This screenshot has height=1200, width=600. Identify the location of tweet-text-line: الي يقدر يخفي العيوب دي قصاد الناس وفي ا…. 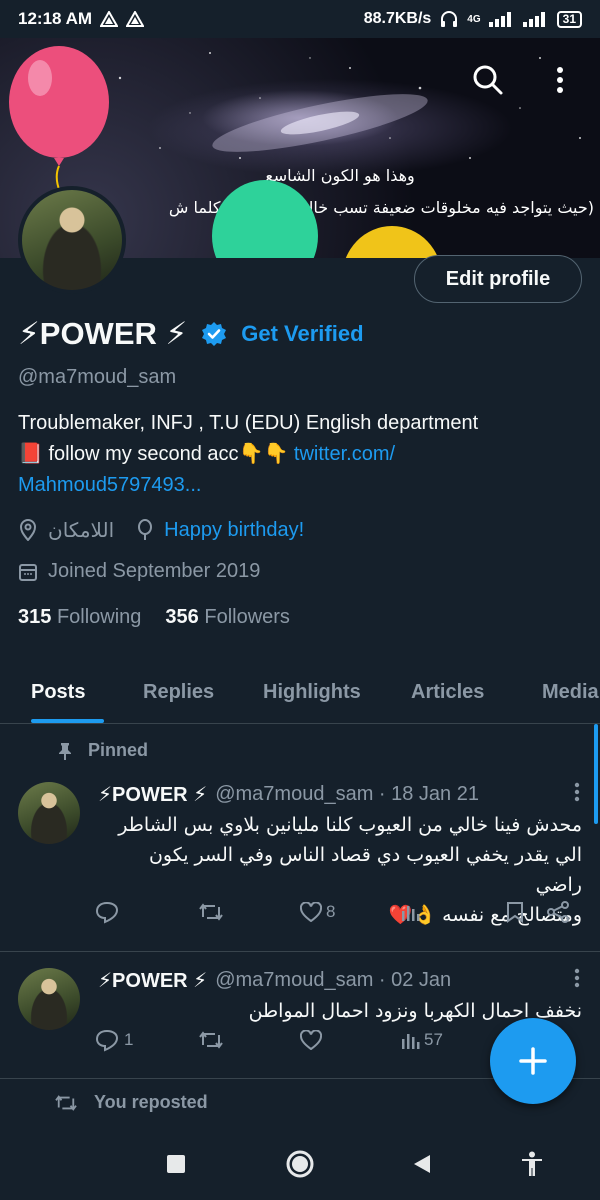
(365, 870).